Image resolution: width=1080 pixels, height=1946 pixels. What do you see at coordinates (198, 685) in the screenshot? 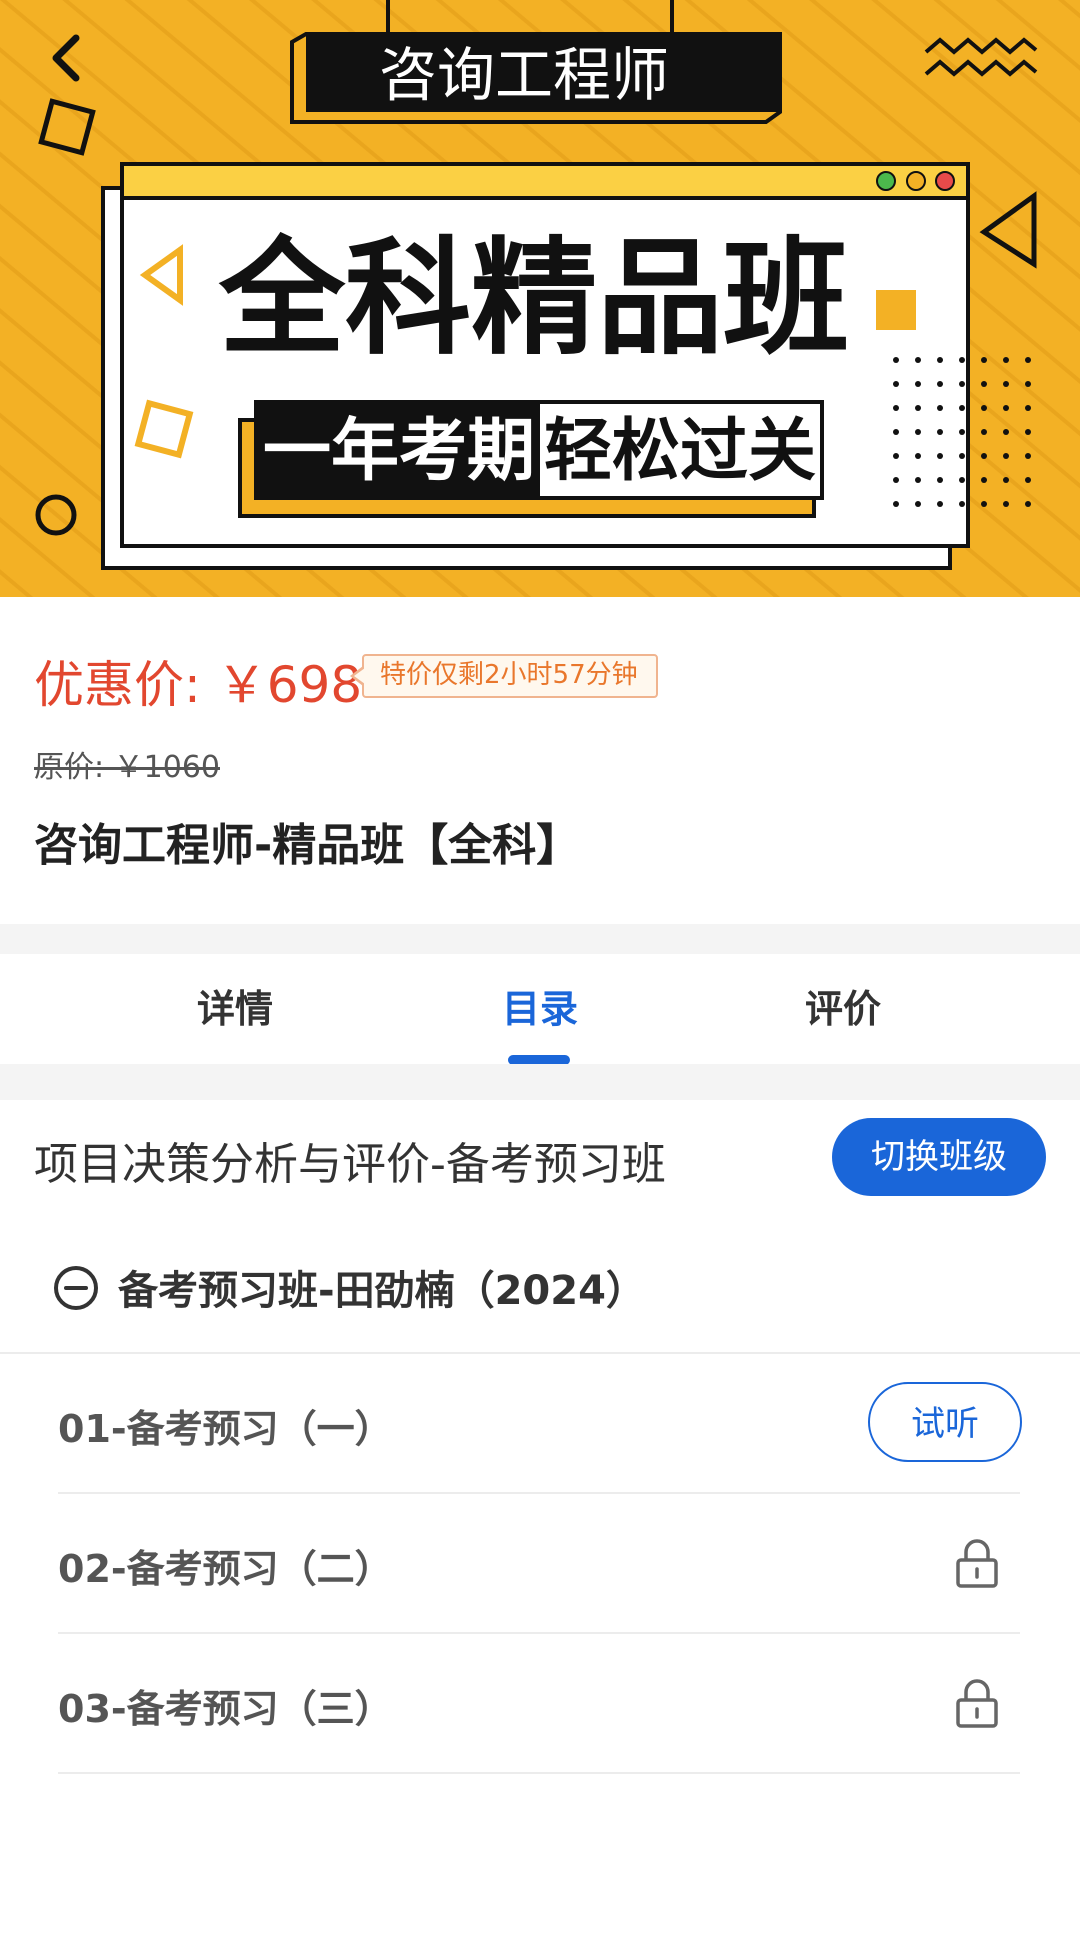
I see `promo-price: 优惠价: ￥698` at bounding box center [198, 685].